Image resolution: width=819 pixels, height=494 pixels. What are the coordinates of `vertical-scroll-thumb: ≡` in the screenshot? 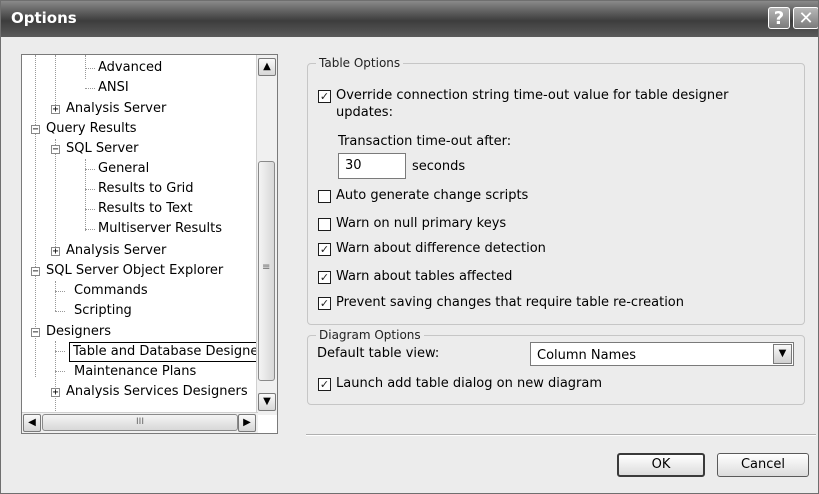 It's located at (266, 271).